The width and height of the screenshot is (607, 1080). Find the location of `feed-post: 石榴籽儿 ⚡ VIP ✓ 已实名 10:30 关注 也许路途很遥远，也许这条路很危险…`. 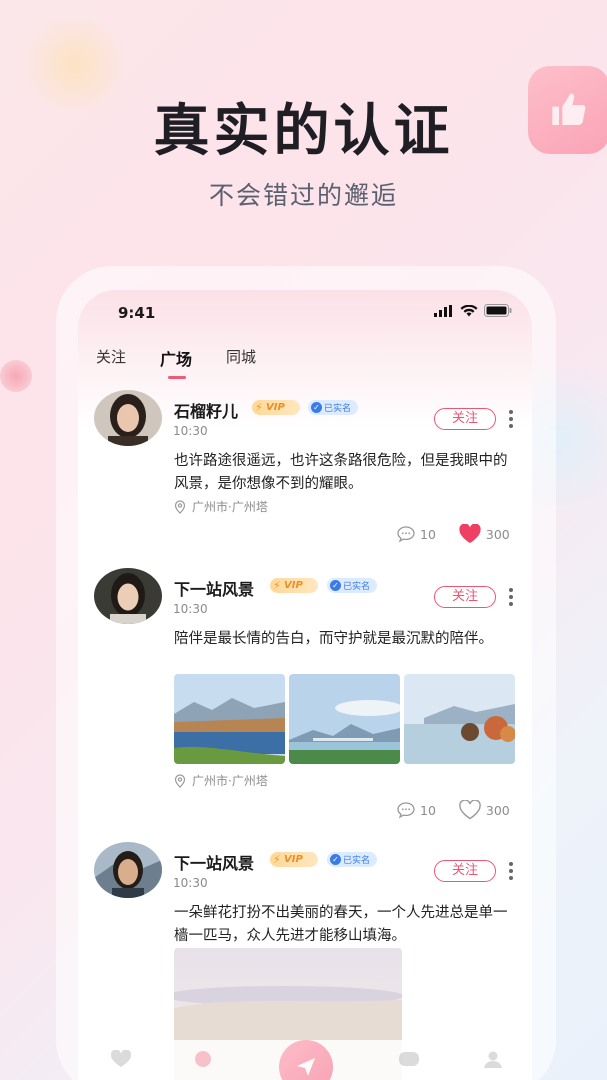

feed-post: 石榴籽儿 ⚡ VIP ✓ 已实名 10:30 关注 也许路途很遥远，也许这条路很危险… is located at coordinates (305, 475).